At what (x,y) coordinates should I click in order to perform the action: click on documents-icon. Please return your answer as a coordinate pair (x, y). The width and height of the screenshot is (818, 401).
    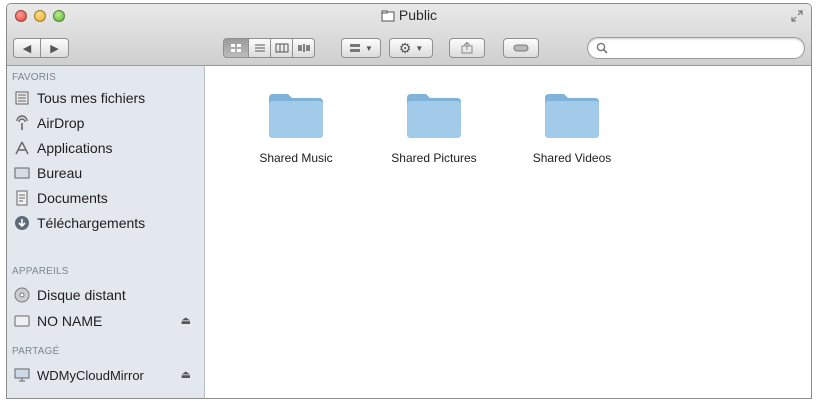
    Looking at the image, I should click on (22, 198).